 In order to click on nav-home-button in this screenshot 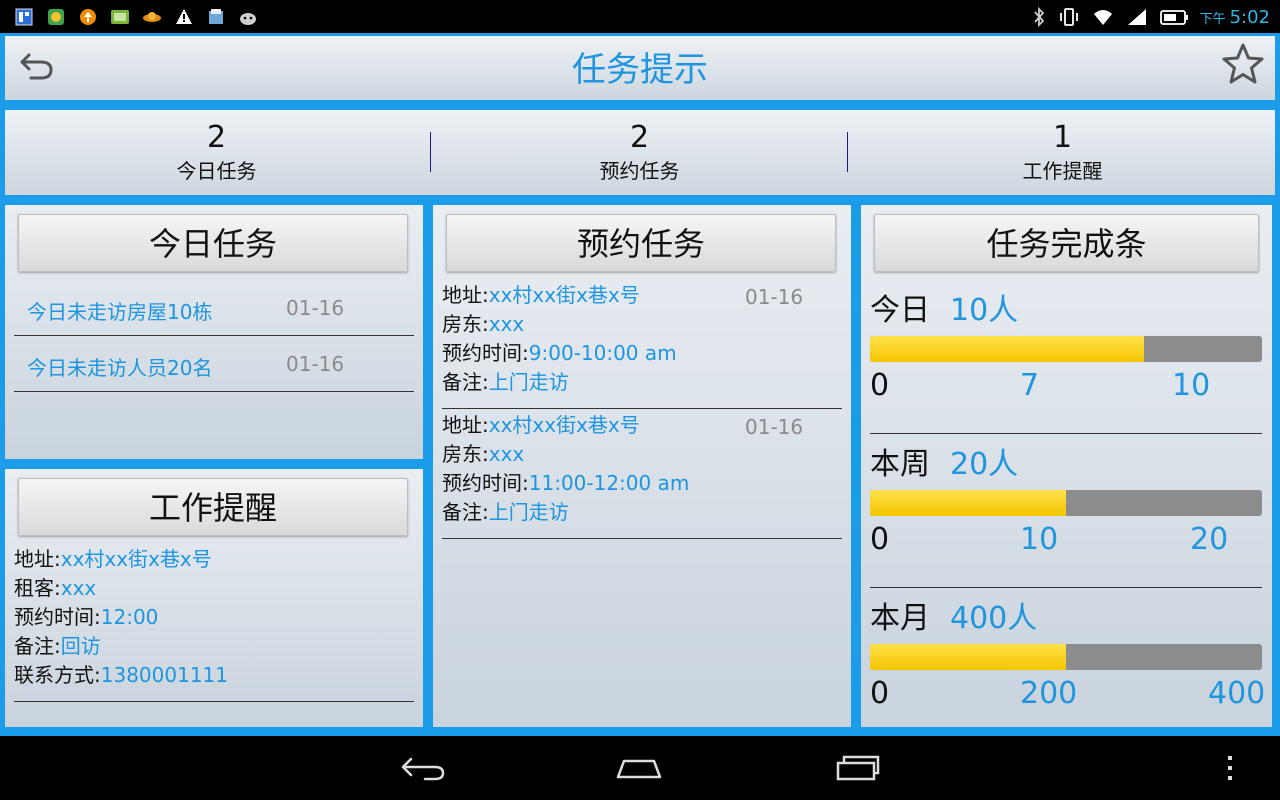, I will do `click(639, 768)`.